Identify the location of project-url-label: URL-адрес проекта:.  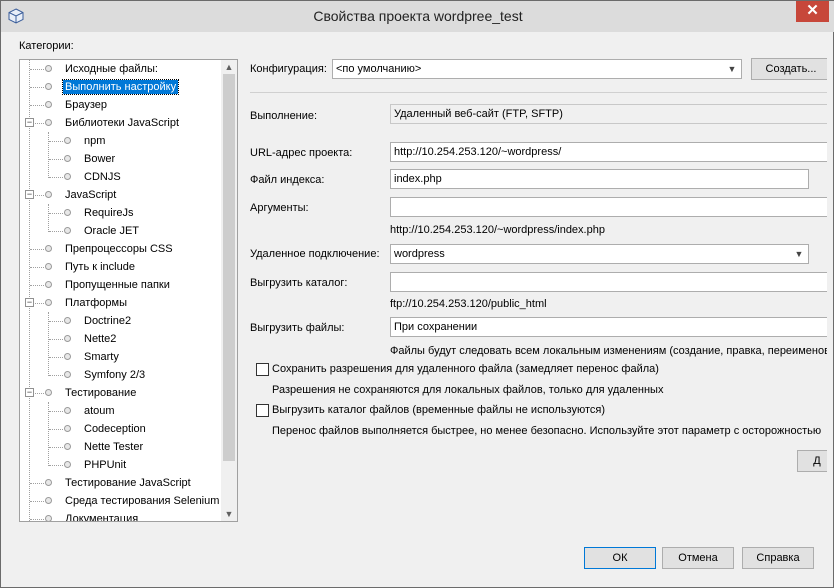
(301, 153).